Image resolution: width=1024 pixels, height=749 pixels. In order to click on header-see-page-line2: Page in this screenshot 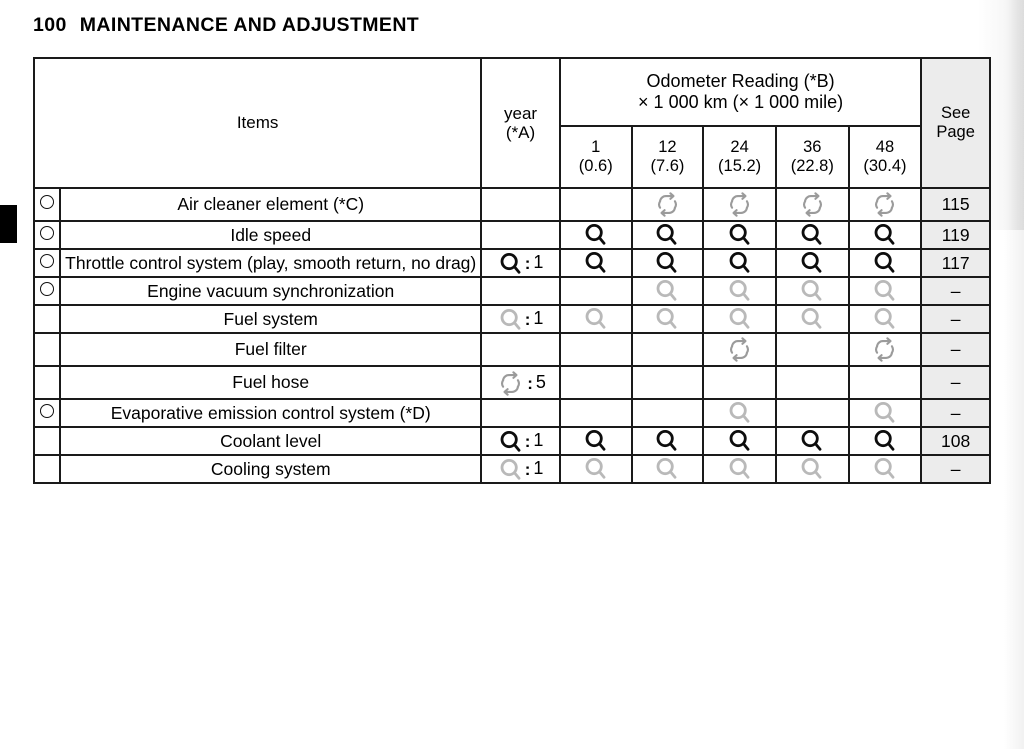, I will do `click(955, 132)`.